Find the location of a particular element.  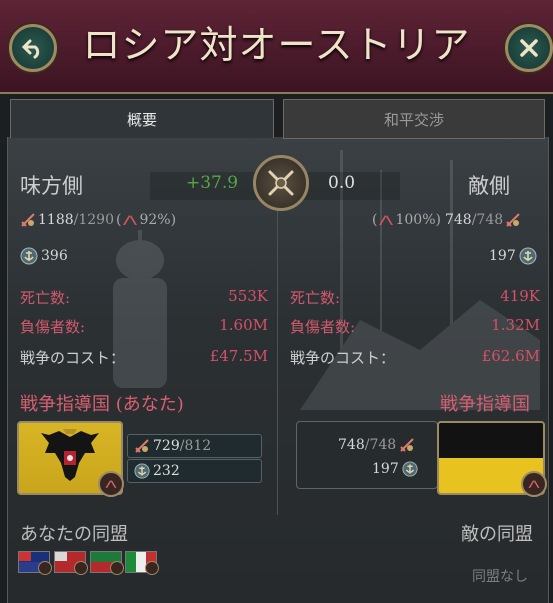

ally-wounded-value: 1.60M is located at coordinates (243, 325).